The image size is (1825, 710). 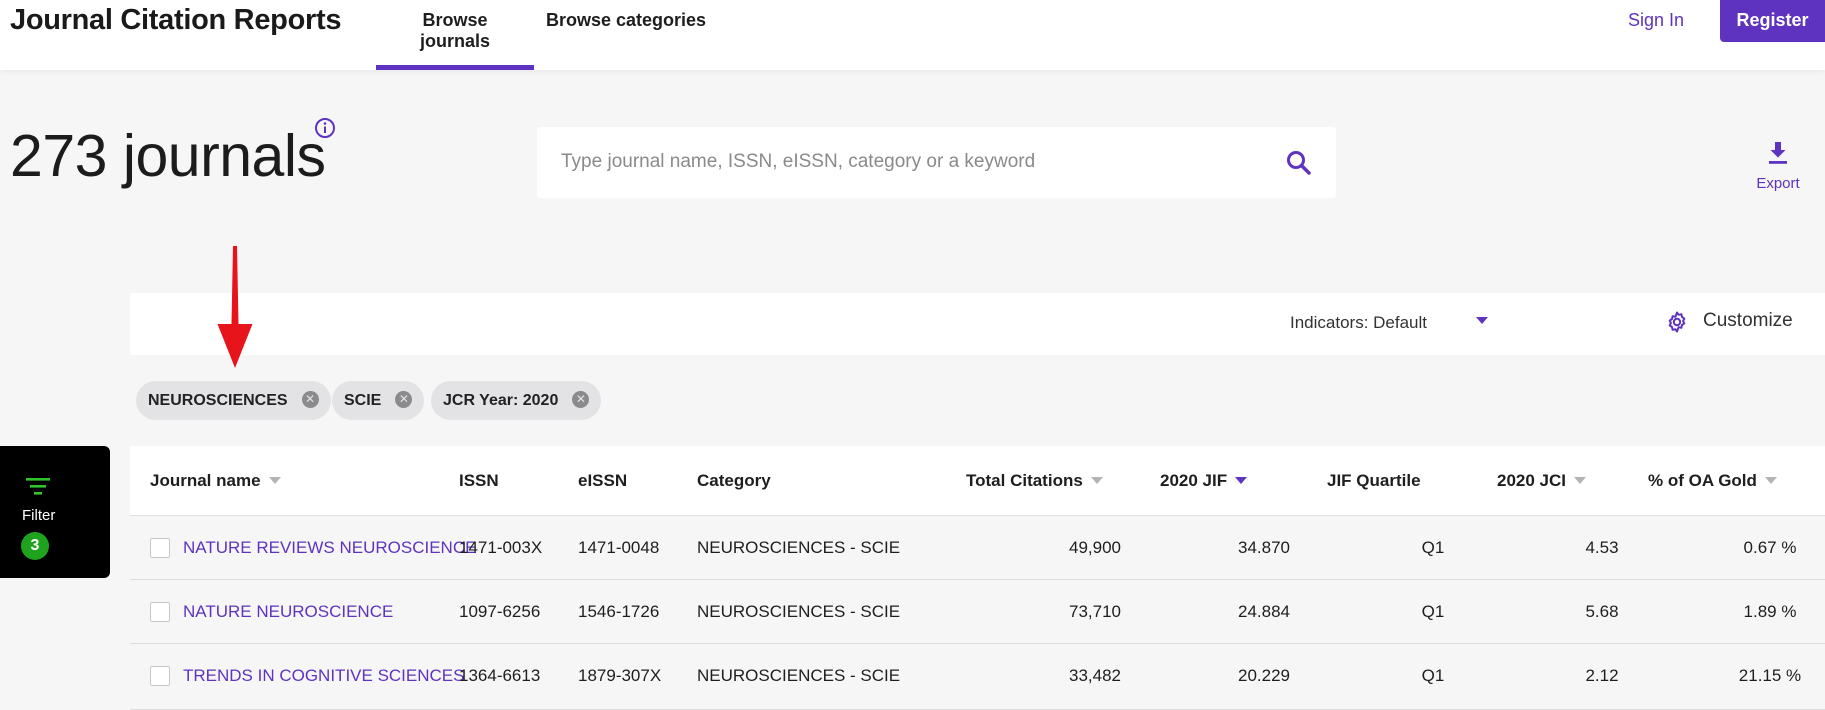 What do you see at coordinates (1095, 675) in the screenshot?
I see `citations-cell: 33,482` at bounding box center [1095, 675].